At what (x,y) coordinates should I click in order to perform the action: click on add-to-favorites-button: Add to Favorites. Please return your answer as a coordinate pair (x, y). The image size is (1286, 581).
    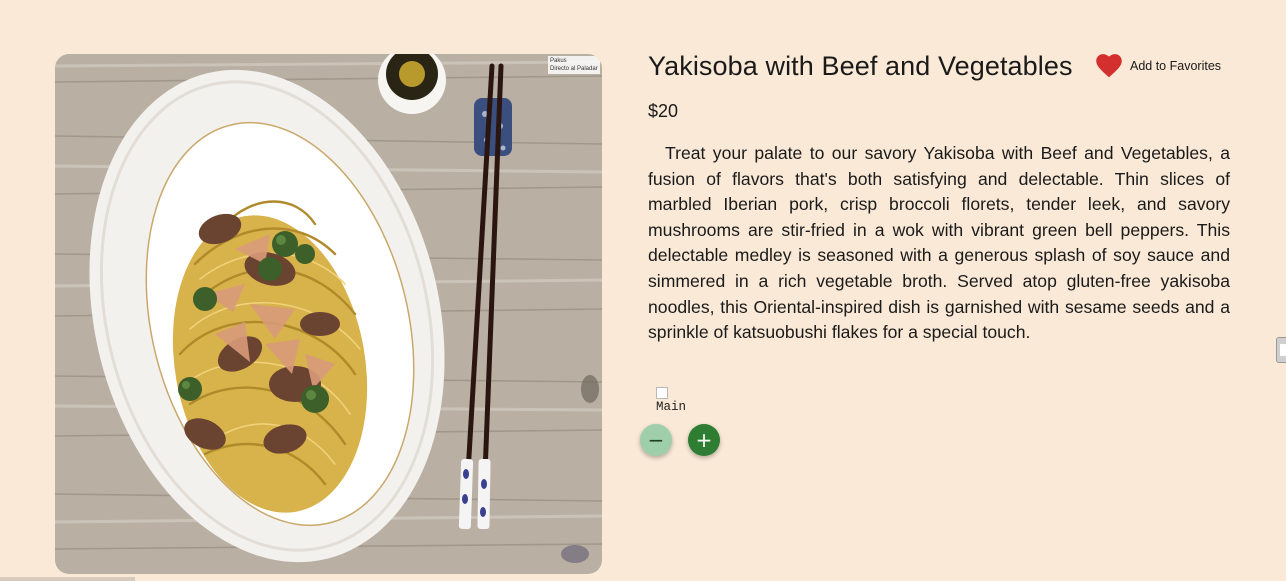
    Looking at the image, I should click on (1158, 66).